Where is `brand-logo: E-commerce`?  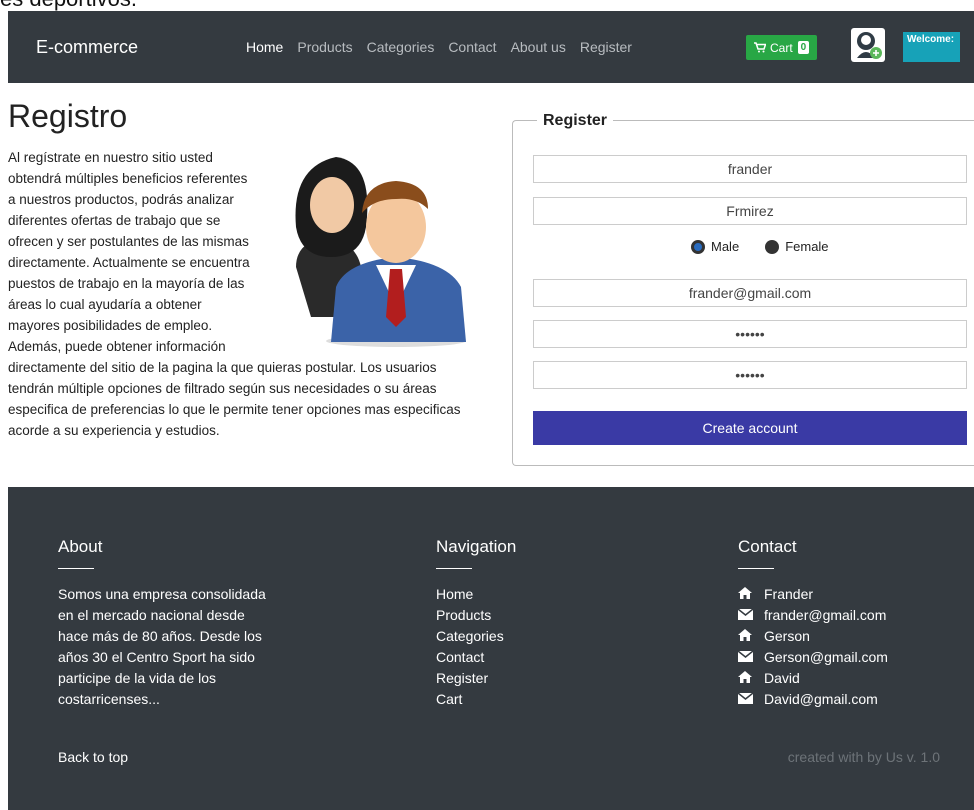 brand-logo: E-commerce is located at coordinates (87, 47).